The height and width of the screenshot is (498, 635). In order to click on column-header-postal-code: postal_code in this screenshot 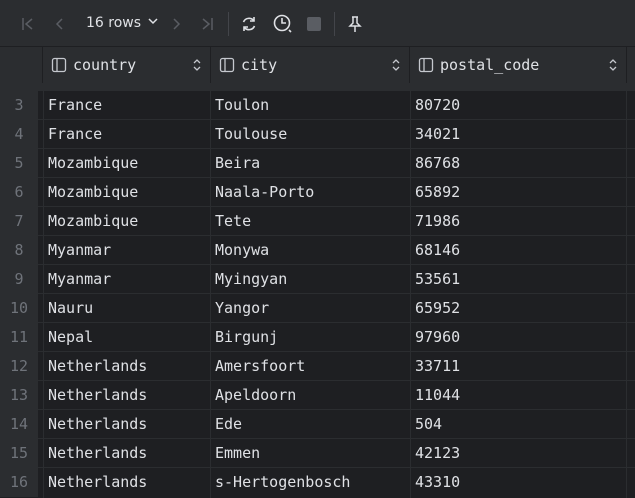, I will do `click(518, 65)`.